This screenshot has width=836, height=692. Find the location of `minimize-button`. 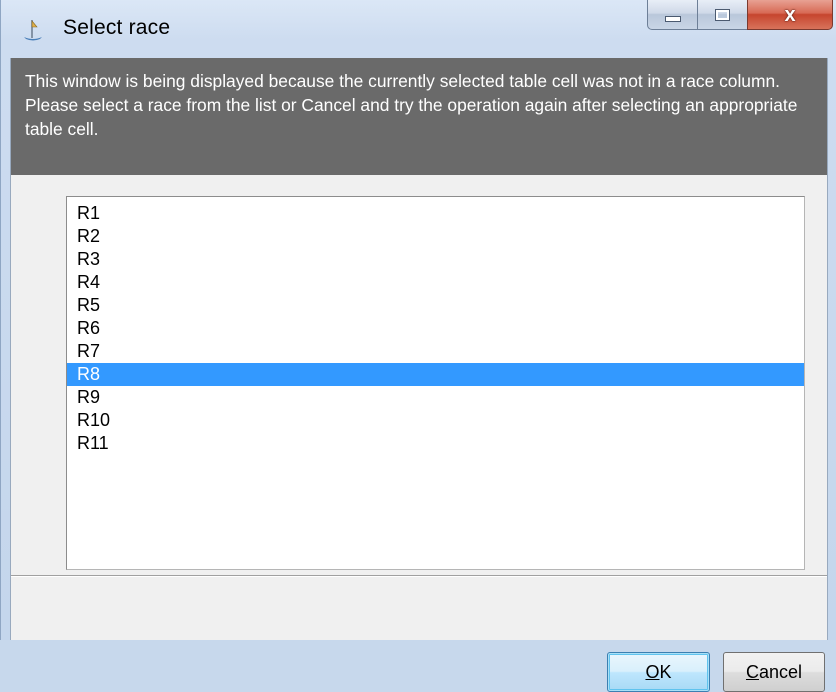

minimize-button is located at coordinates (672, 15).